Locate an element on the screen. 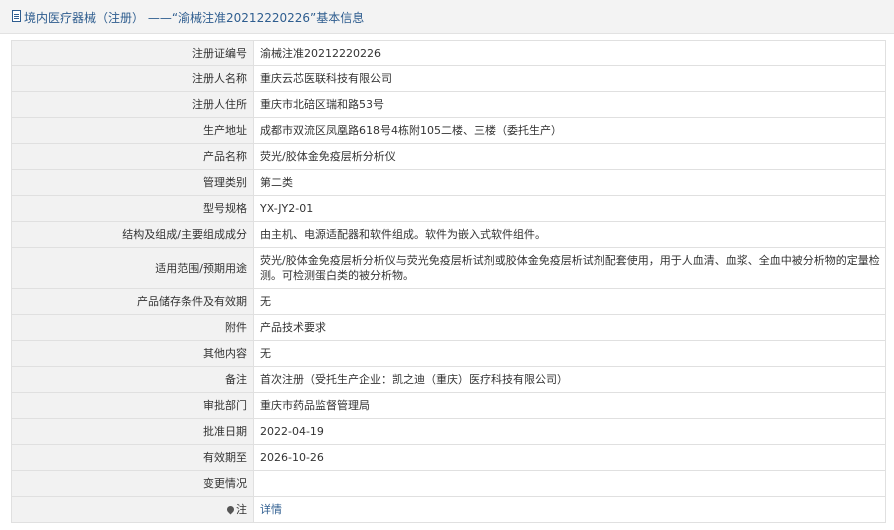 This screenshot has height=530, width=894. table-row: 审批部门 重庆市药品监督管理局 is located at coordinates (448, 405).